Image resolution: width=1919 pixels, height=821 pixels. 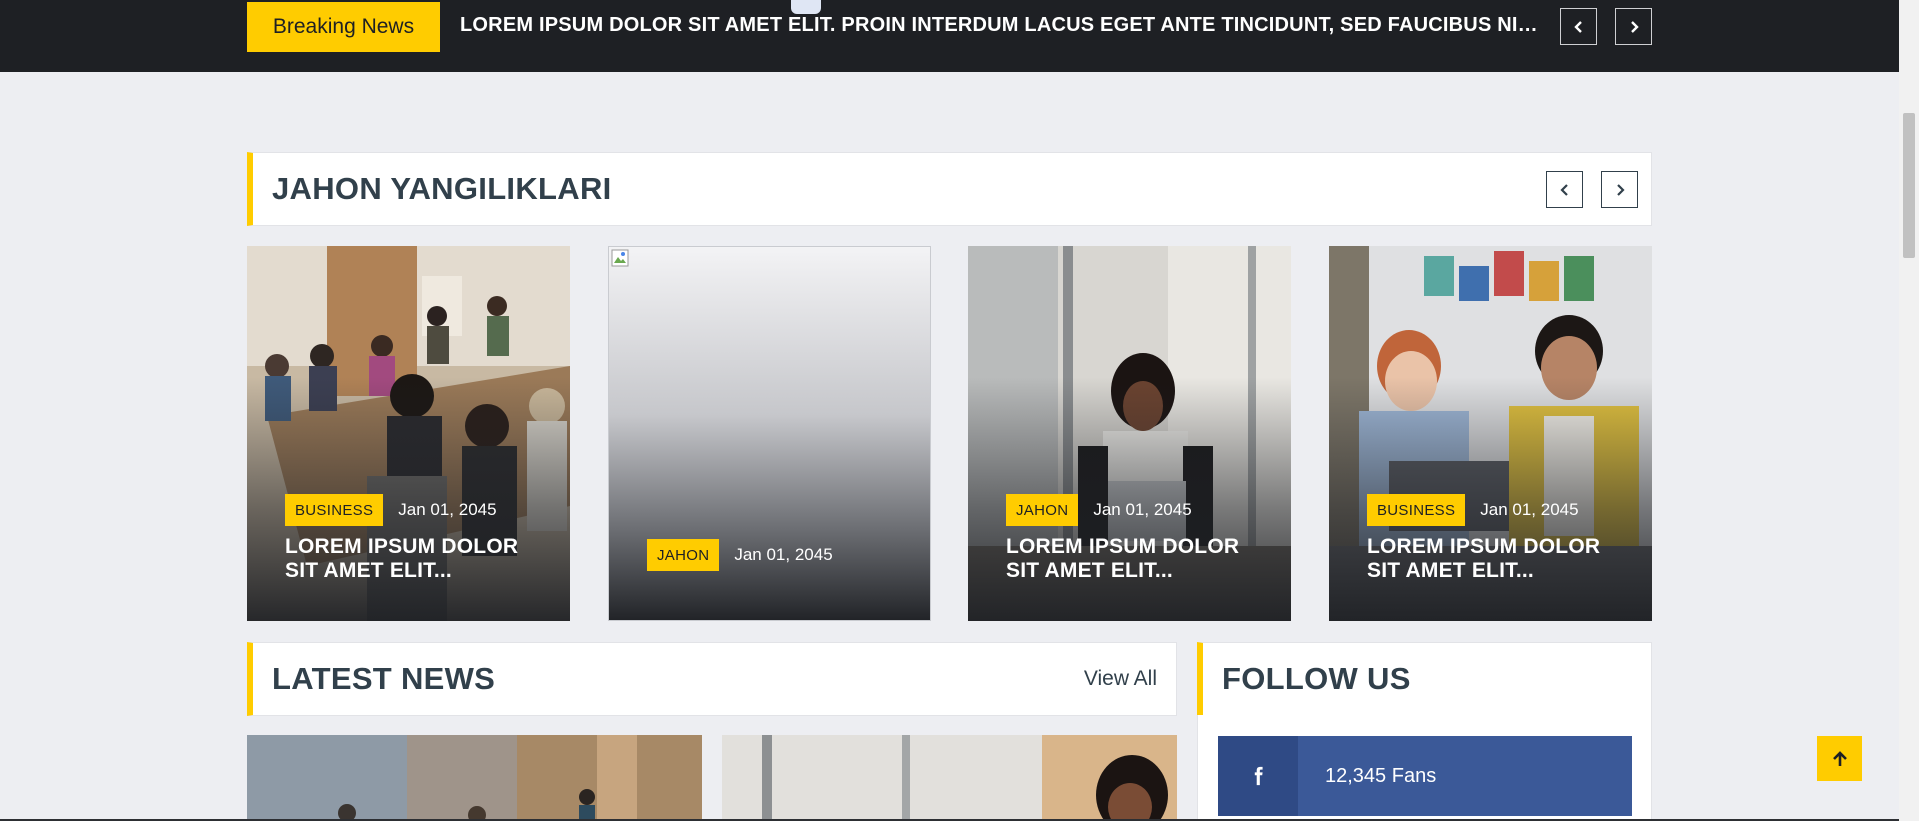 I want to click on latest-news-header: LATEST NEWS View All, so click(x=712, y=679).